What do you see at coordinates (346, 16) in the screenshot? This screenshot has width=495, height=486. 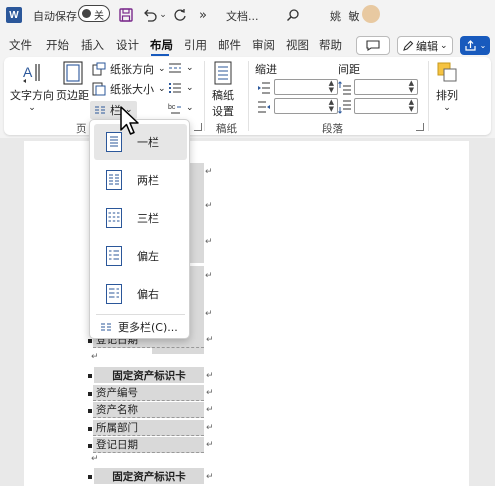 I see `user-name: 姚 敏` at bounding box center [346, 16].